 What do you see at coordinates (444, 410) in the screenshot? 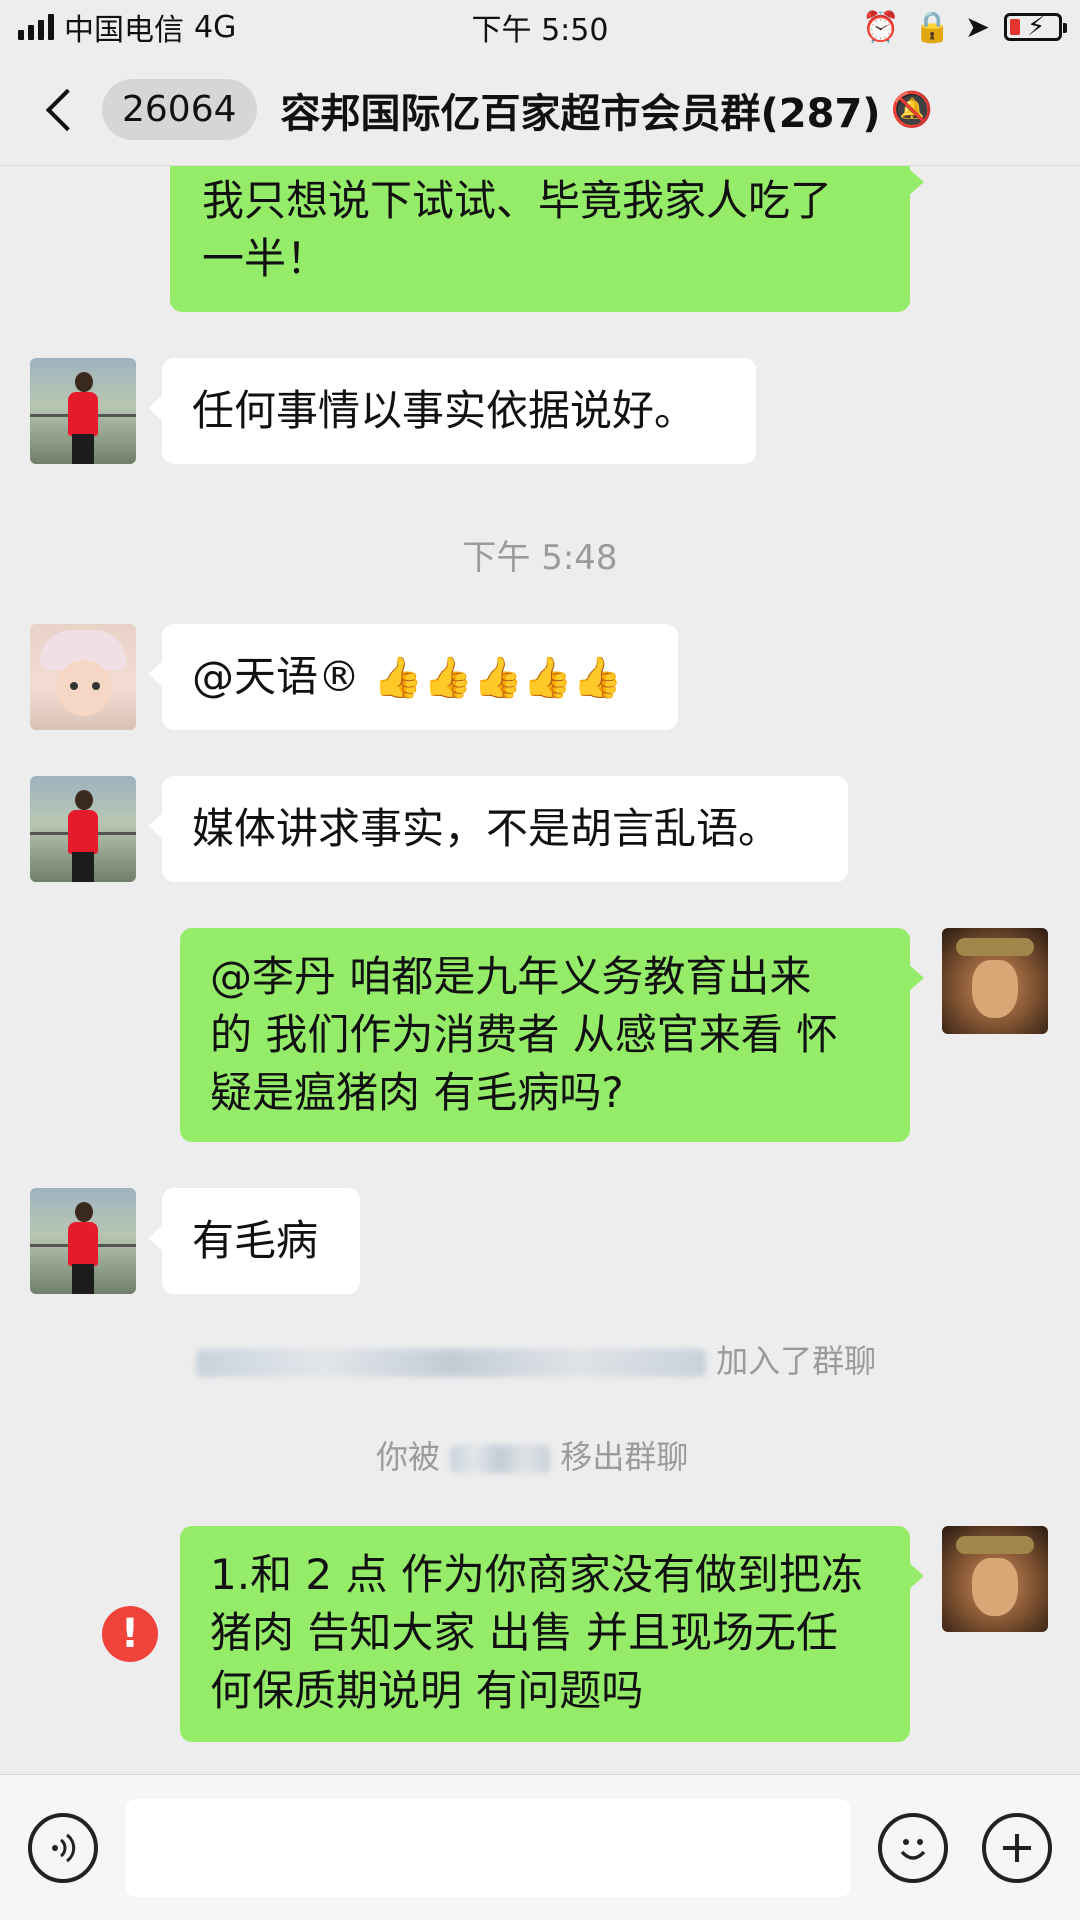
I see `message-text: 任何事情以事实依据说好。` at bounding box center [444, 410].